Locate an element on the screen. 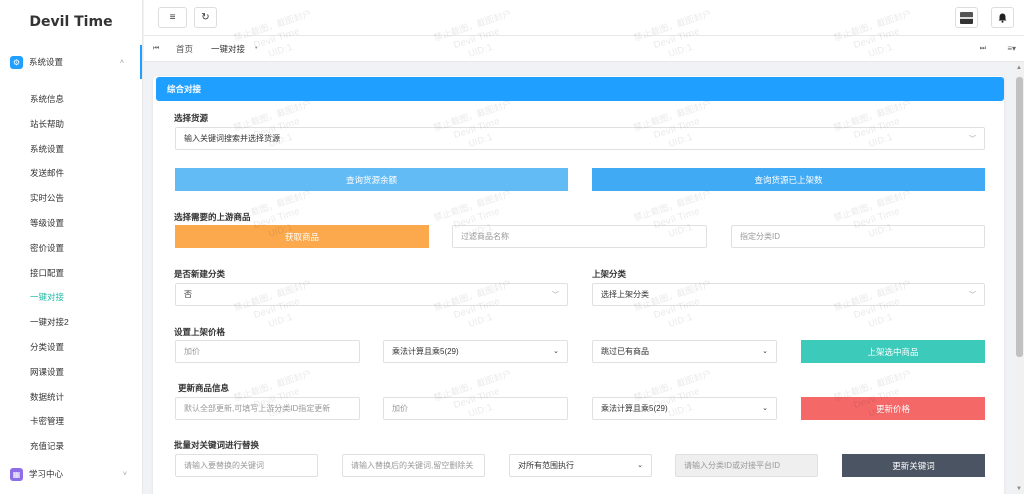 The width and height of the screenshot is (1024, 494). sidebar-item-statistics: 数据统计 is located at coordinates (71, 397).